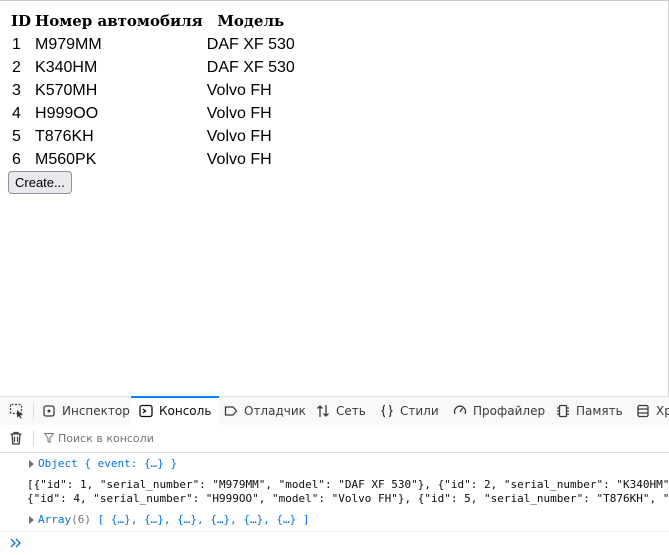  Describe the element at coordinates (66, 159) in the screenshot. I see `cell-plate-number: M560PK` at that location.